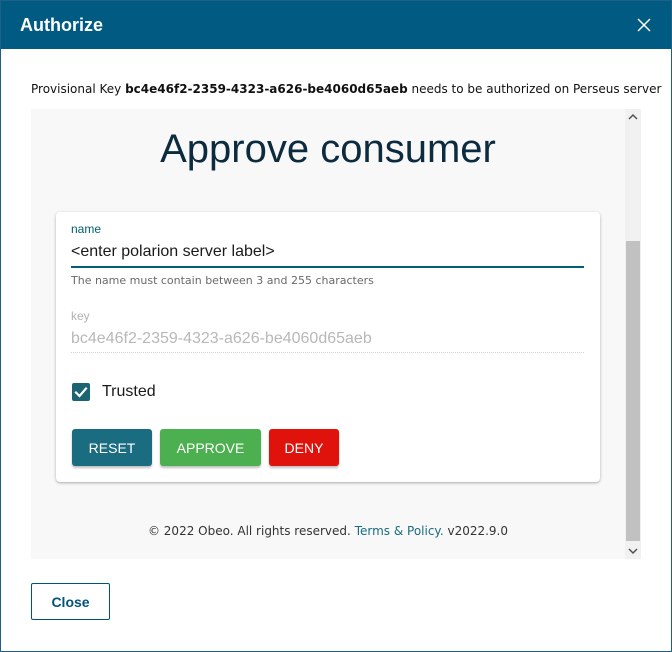 The image size is (672, 652). What do you see at coordinates (328, 149) in the screenshot?
I see `page-title: Approve consumer` at bounding box center [328, 149].